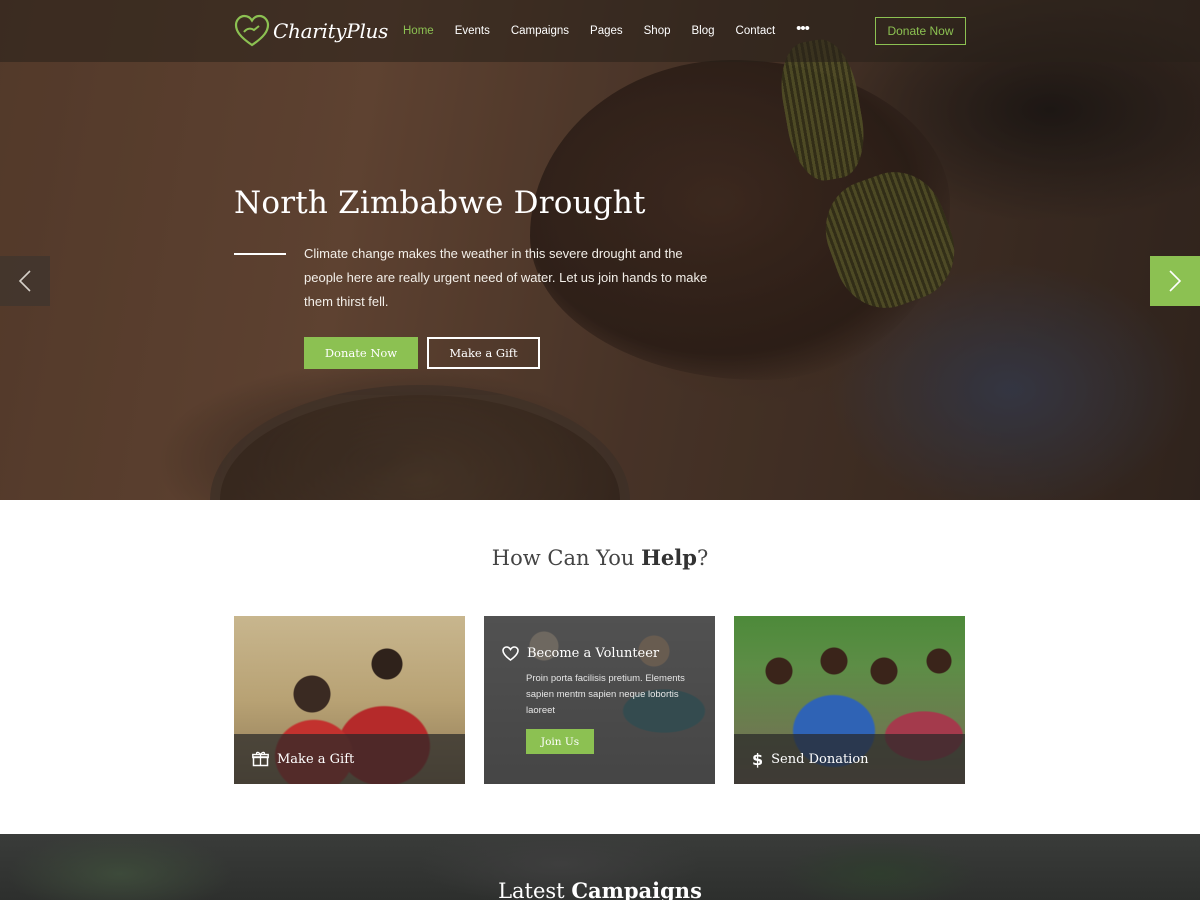 Image resolution: width=1200 pixels, height=900 pixels. What do you see at coordinates (890, 240) in the screenshot?
I see `bracelet-image` at bounding box center [890, 240].